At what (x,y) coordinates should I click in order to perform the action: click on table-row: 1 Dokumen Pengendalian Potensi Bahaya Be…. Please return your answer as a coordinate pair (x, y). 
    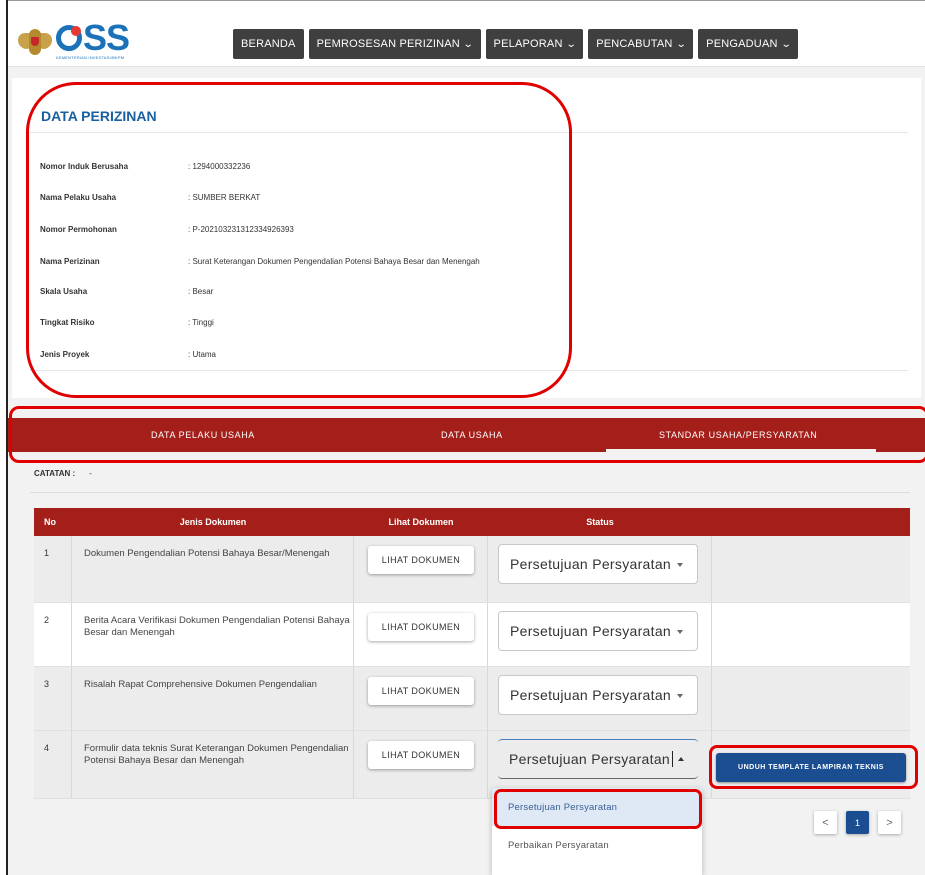
    Looking at the image, I should click on (472, 569).